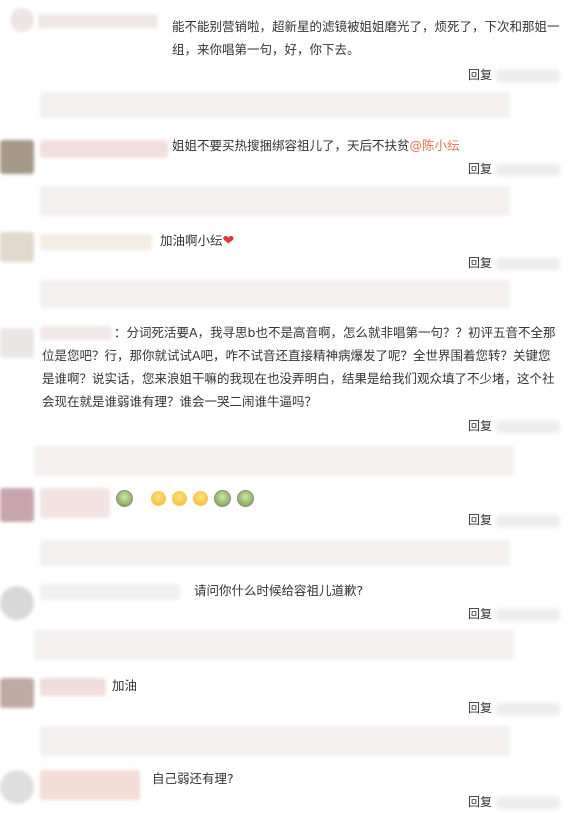  What do you see at coordinates (228, 241) in the screenshot?
I see `heart-icon: ❤` at bounding box center [228, 241].